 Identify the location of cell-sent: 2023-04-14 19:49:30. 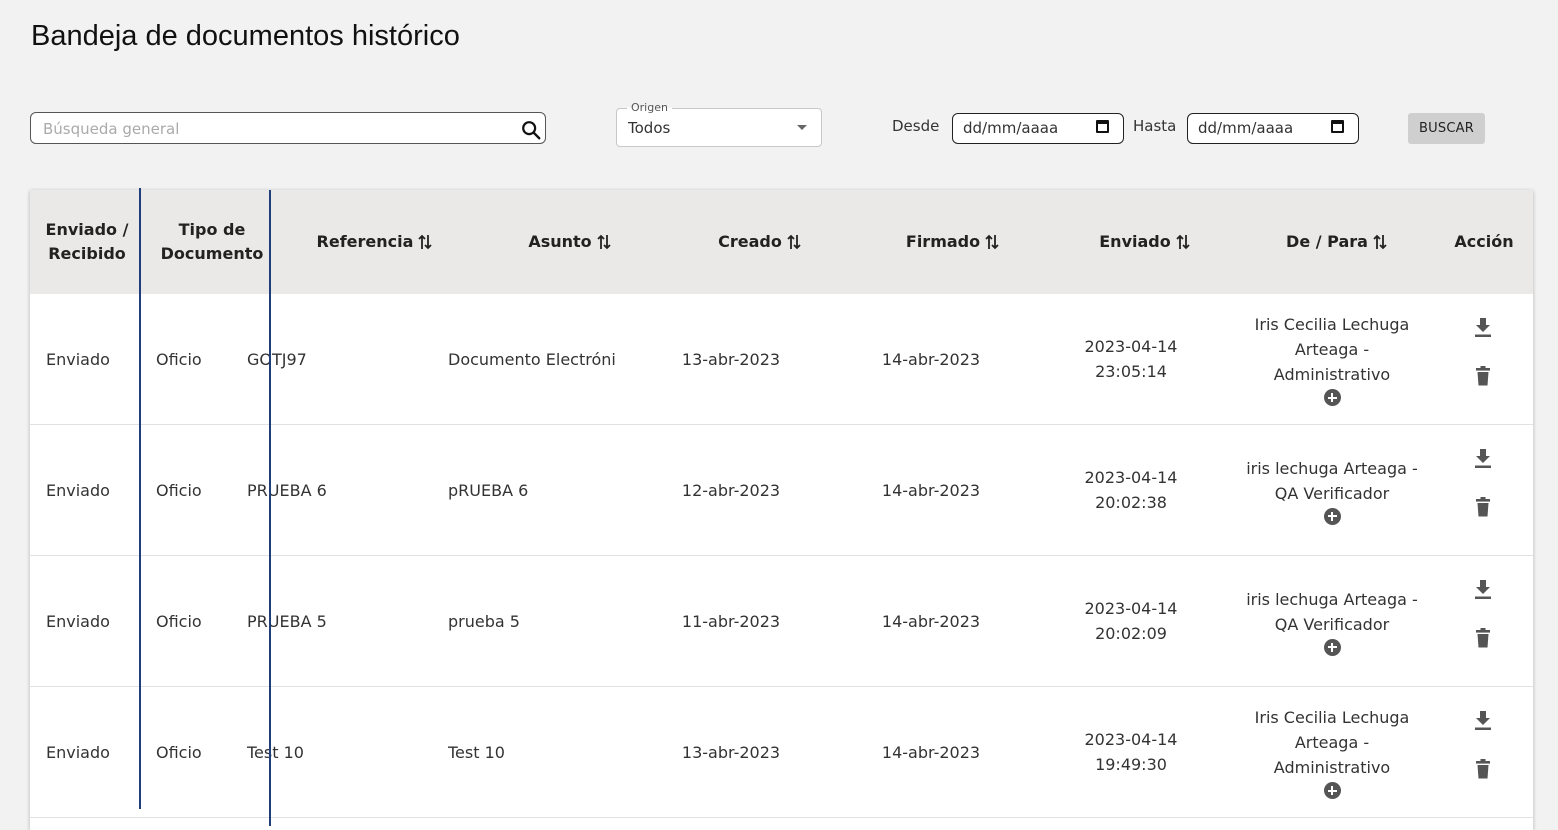
(1131, 752).